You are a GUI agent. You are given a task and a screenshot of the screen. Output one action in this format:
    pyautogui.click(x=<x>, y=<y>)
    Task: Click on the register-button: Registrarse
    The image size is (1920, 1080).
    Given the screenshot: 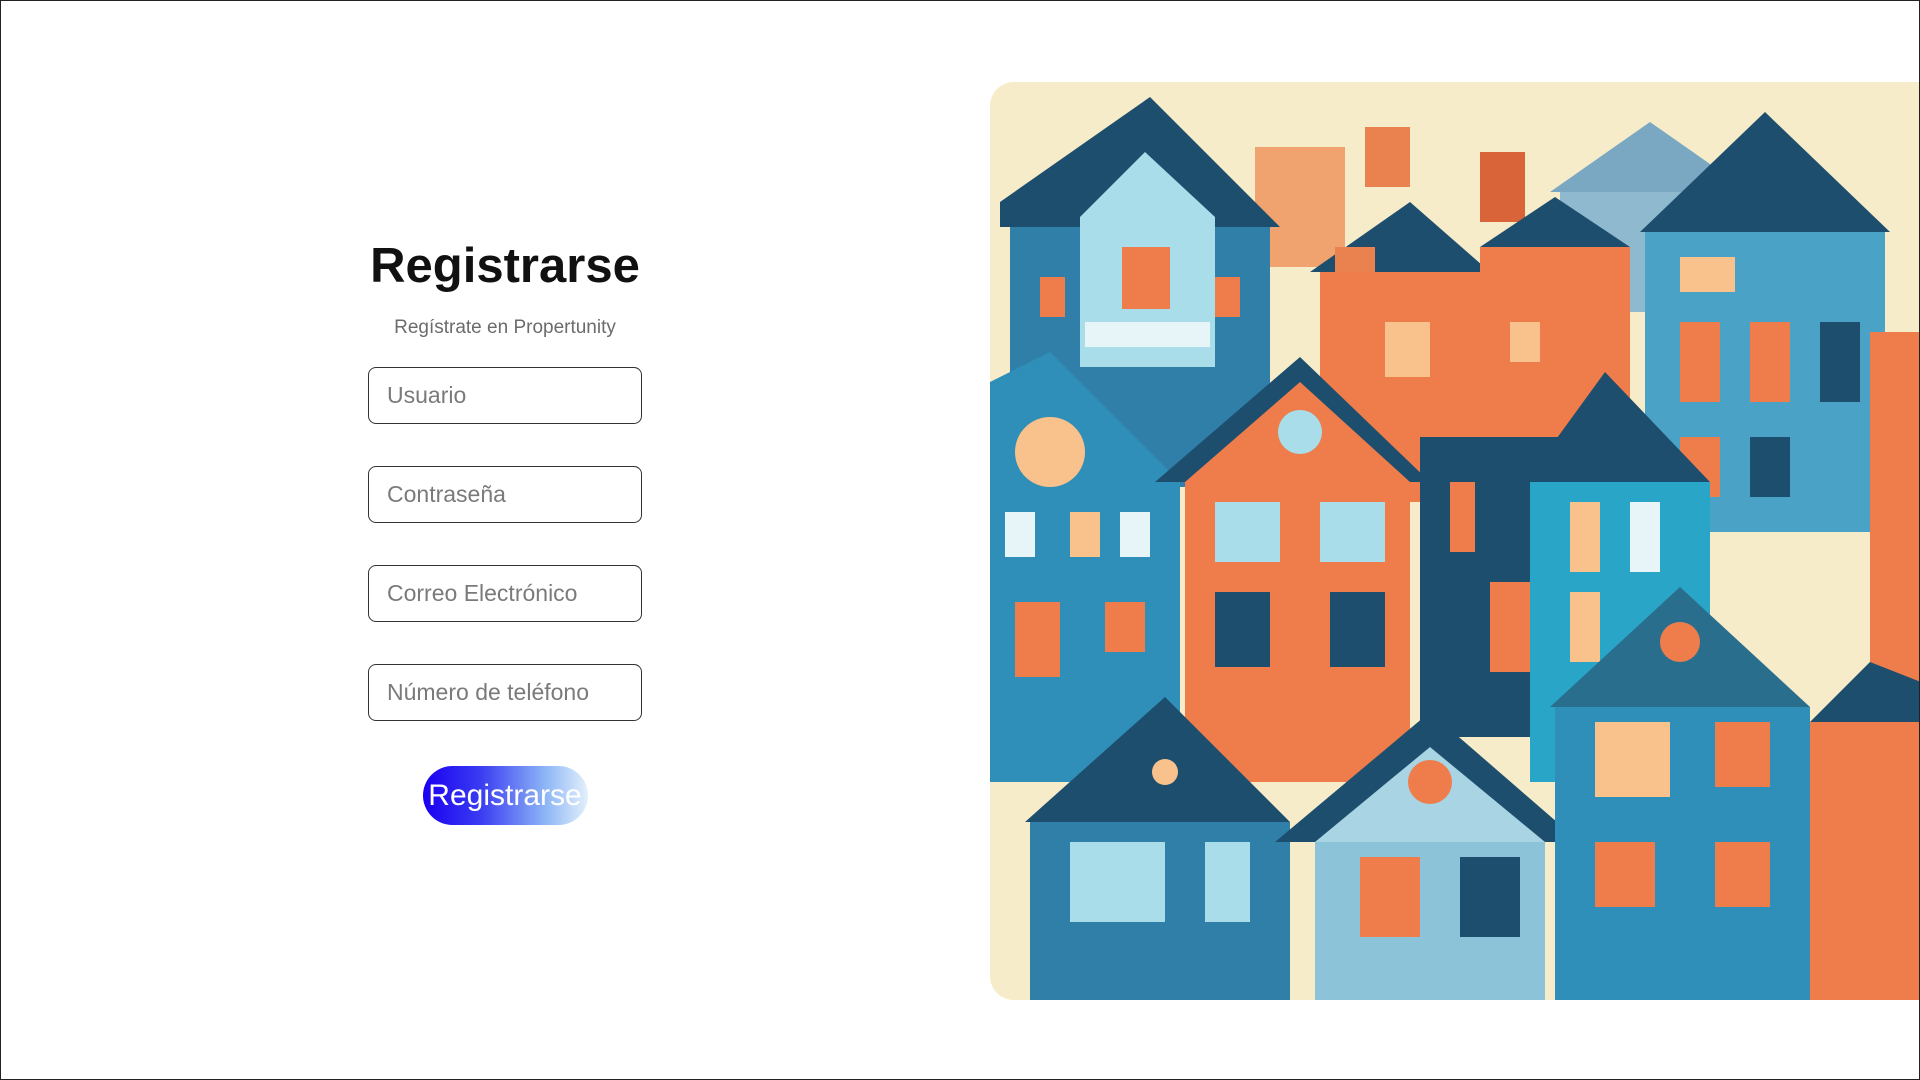 What is the action you would take?
    pyautogui.click(x=505, y=795)
    